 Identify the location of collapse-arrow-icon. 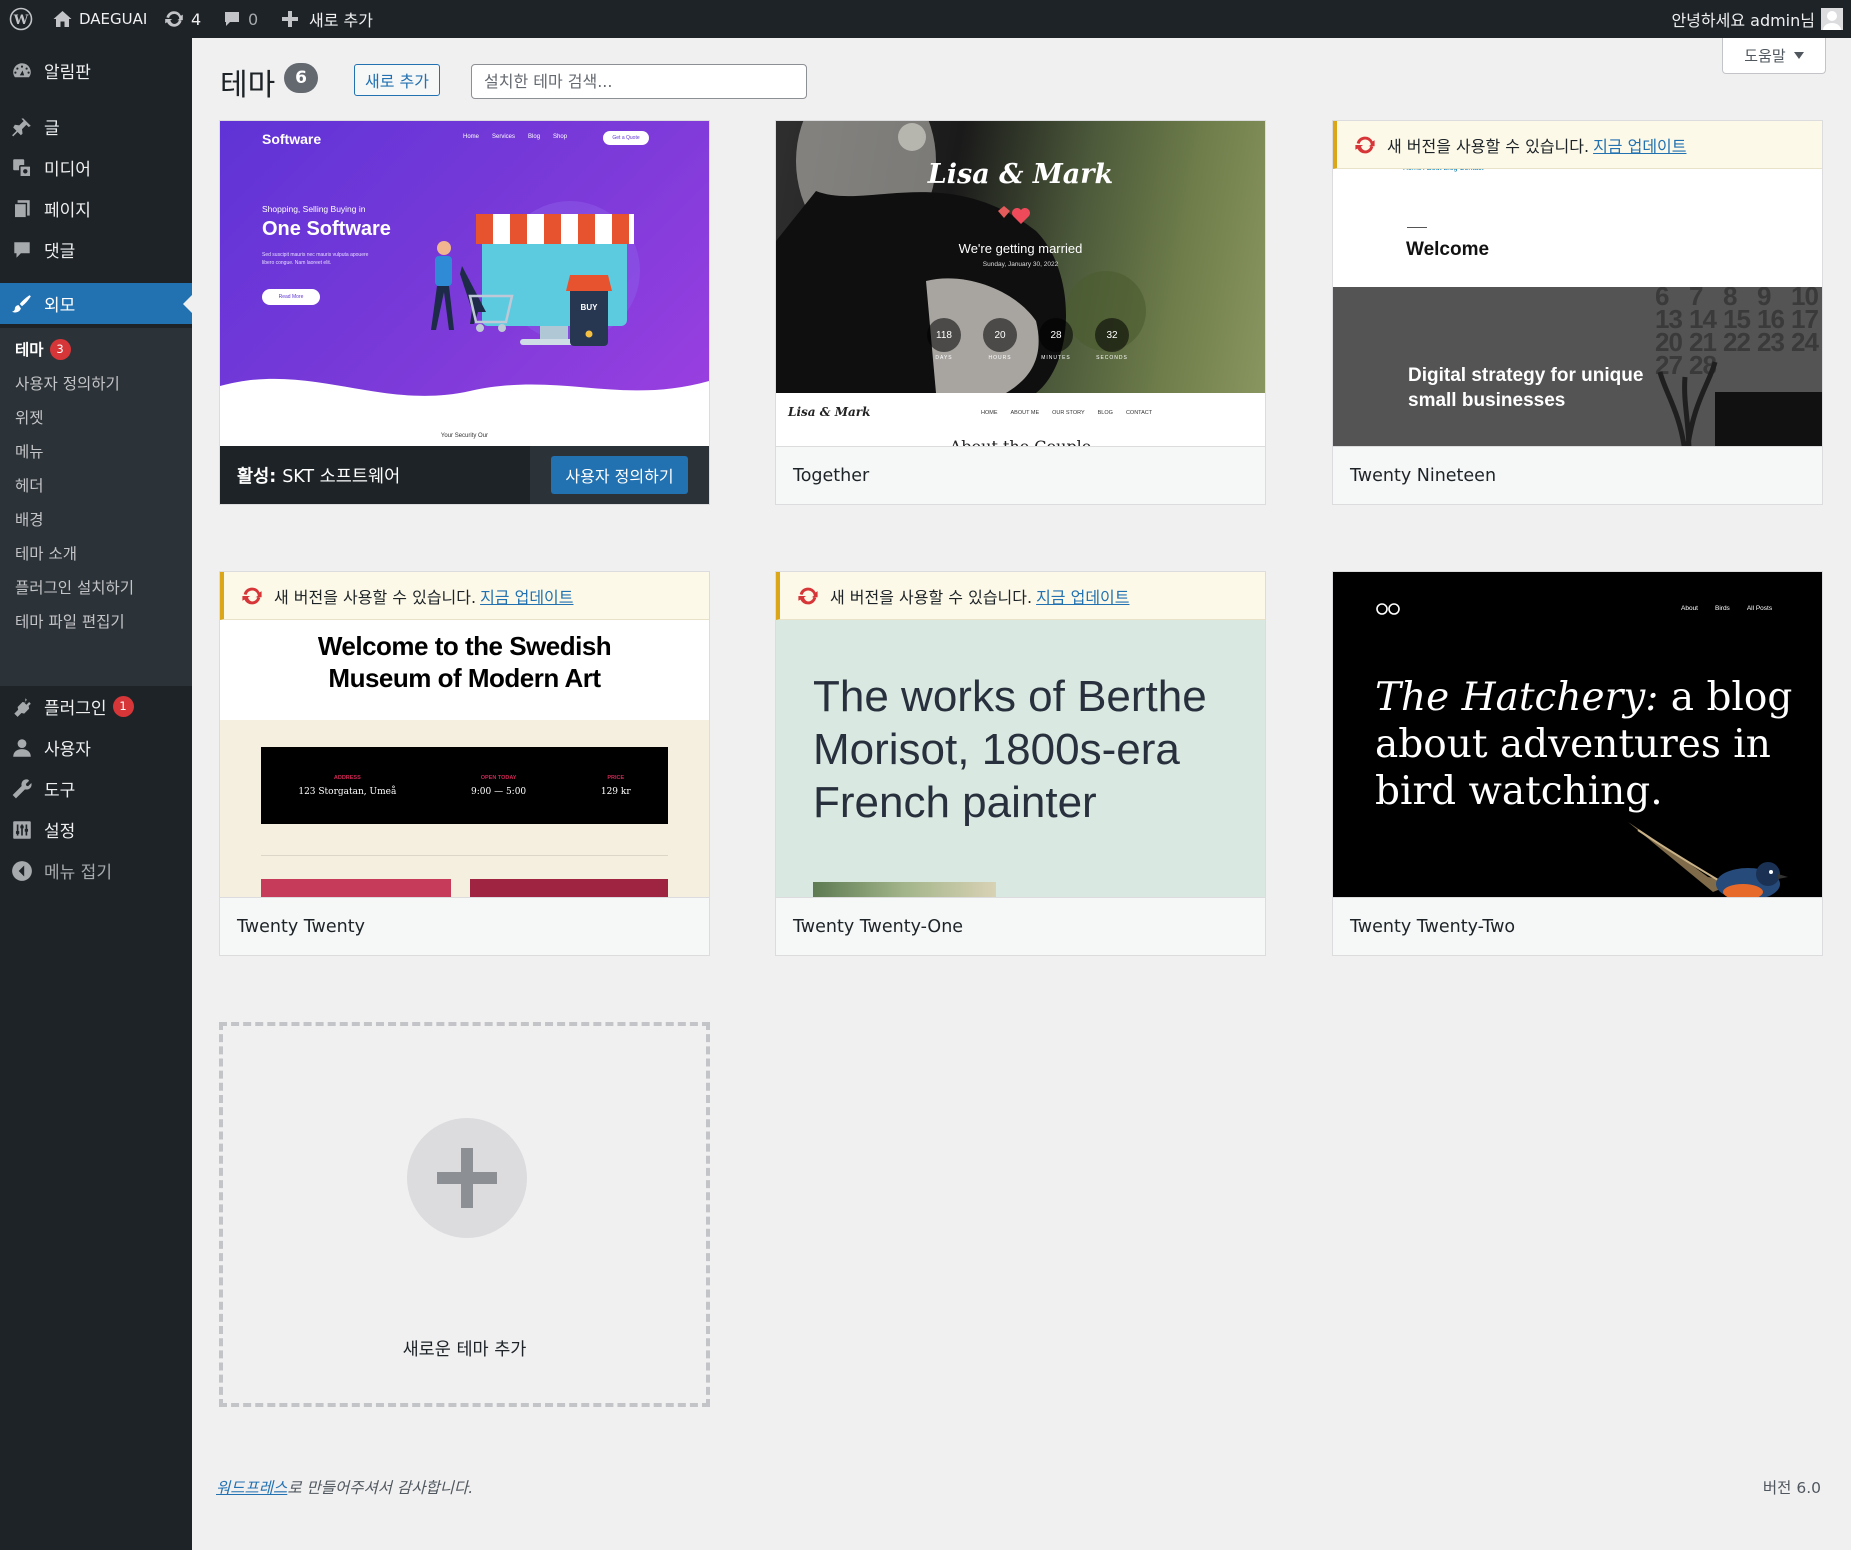
(22, 871).